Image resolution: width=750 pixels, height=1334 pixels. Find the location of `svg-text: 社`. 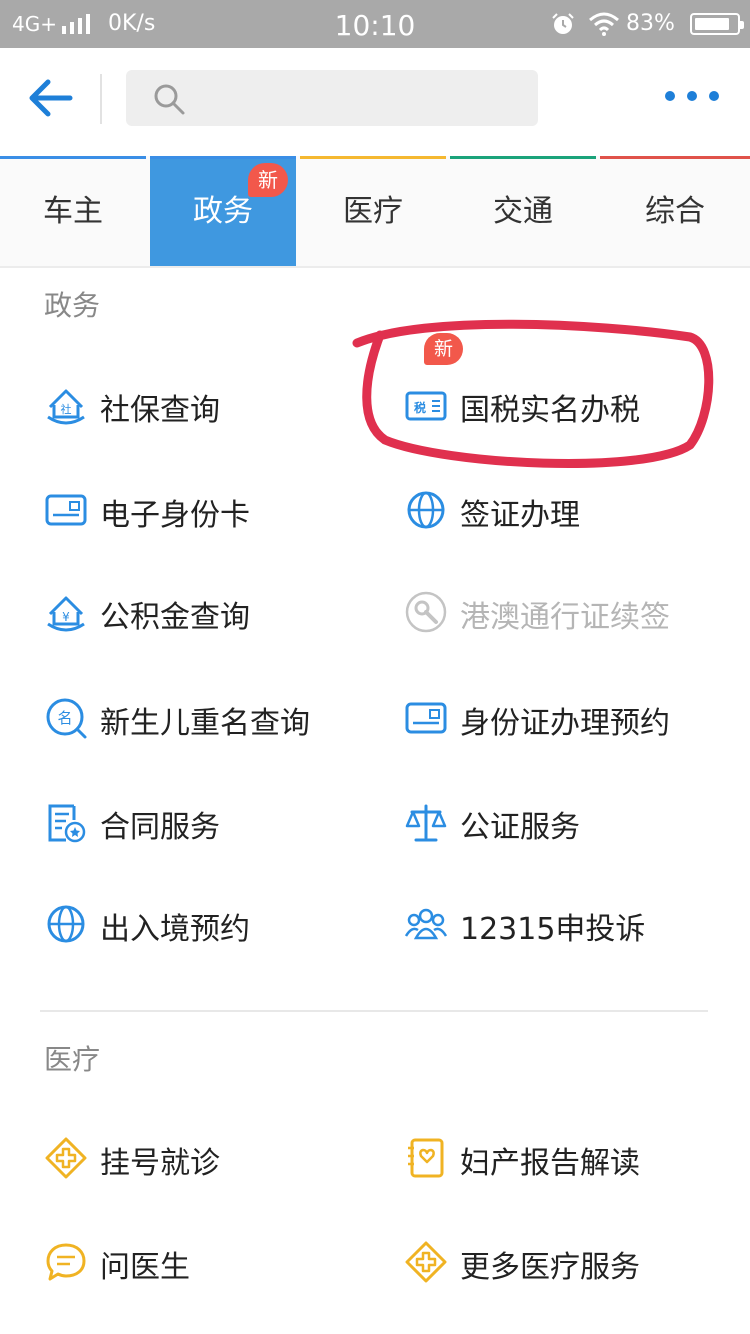

svg-text: 社 is located at coordinates (66, 409).